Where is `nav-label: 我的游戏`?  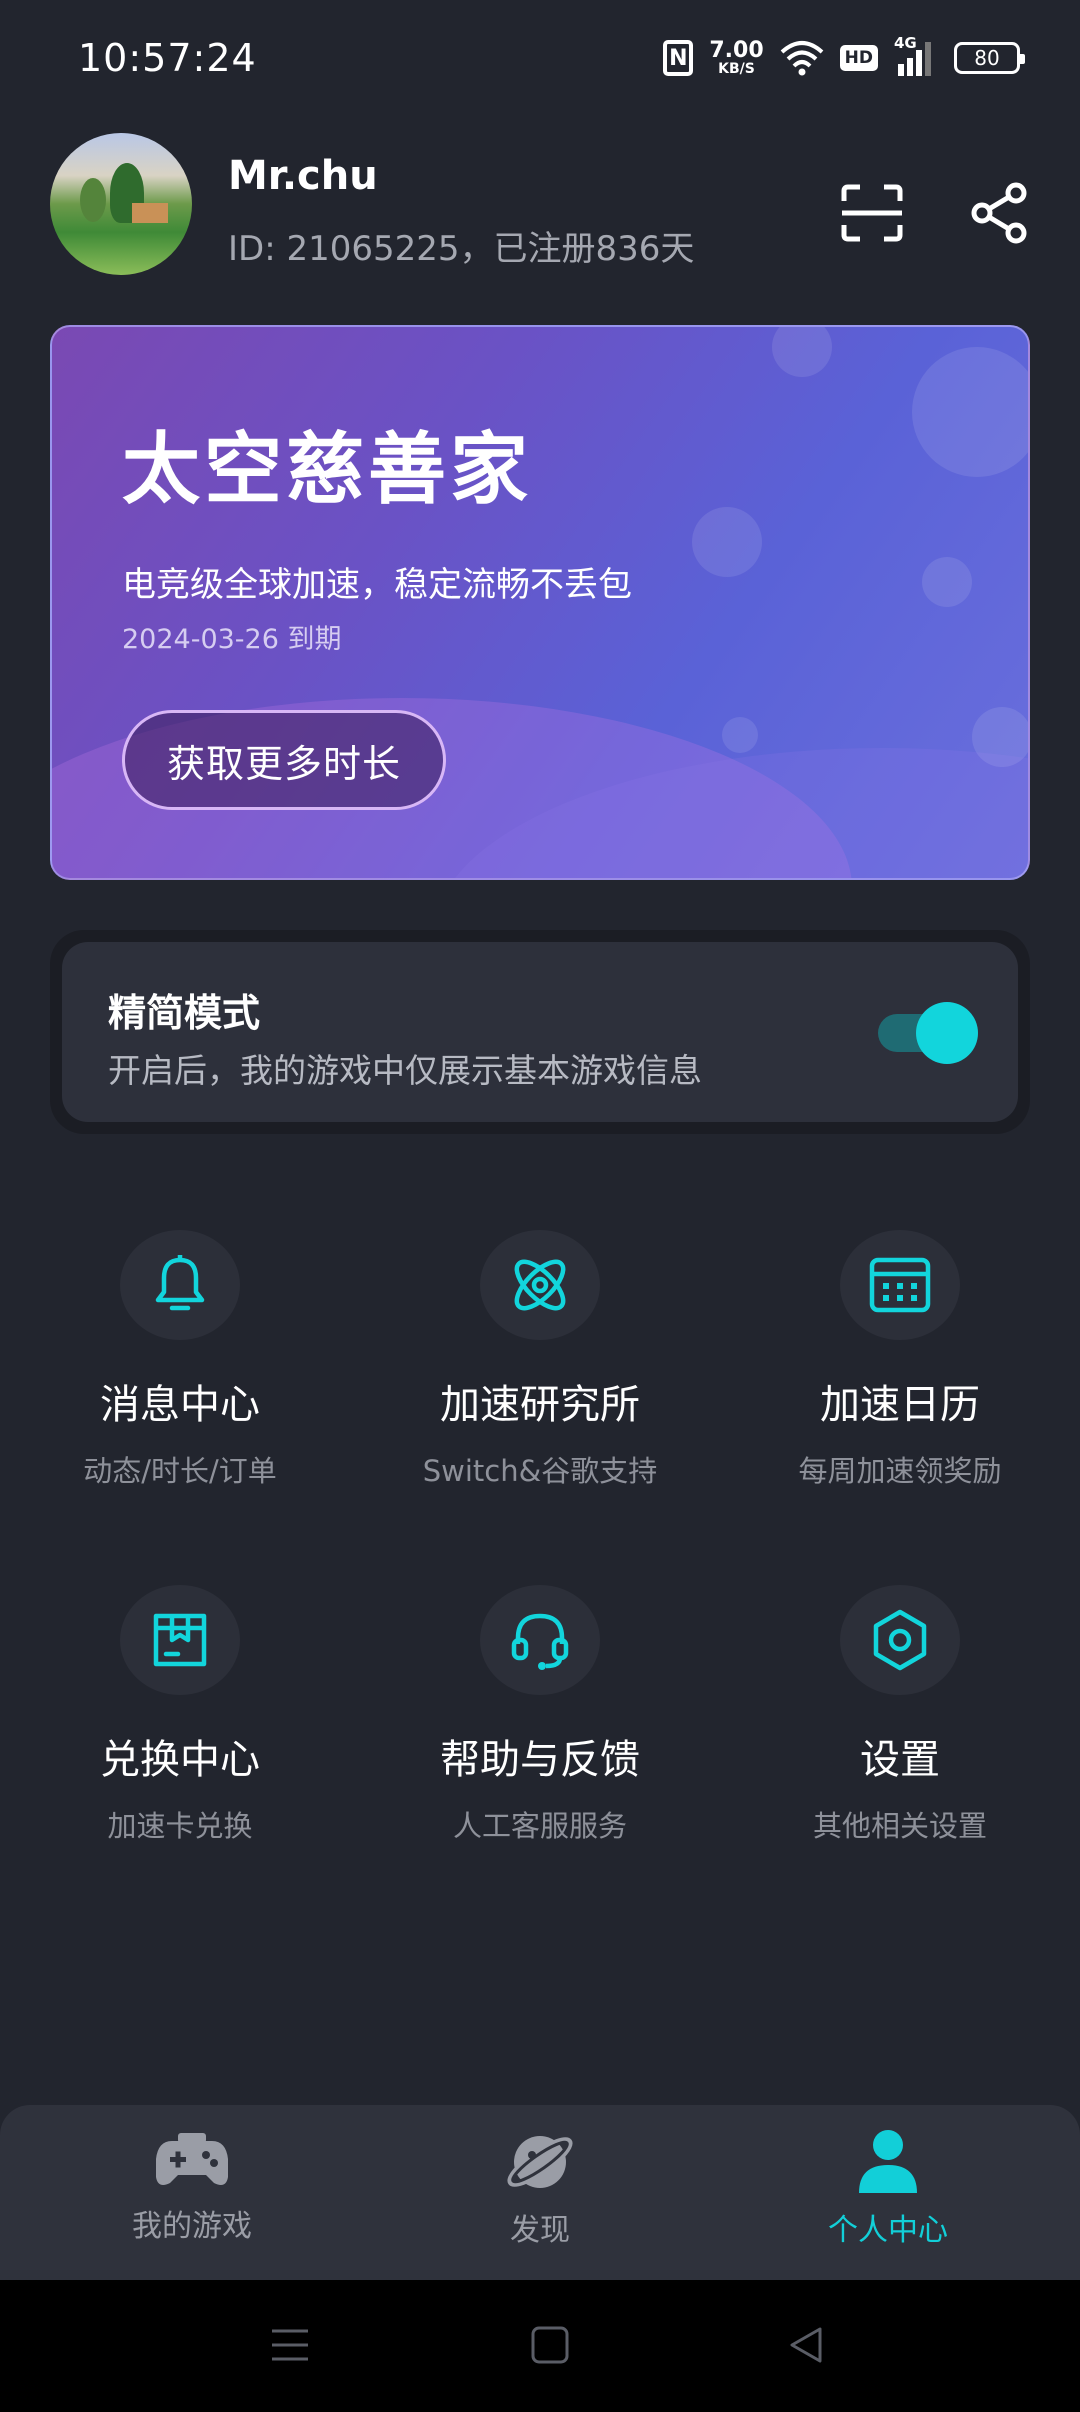
nav-label: 我的游戏 is located at coordinates (192, 2226).